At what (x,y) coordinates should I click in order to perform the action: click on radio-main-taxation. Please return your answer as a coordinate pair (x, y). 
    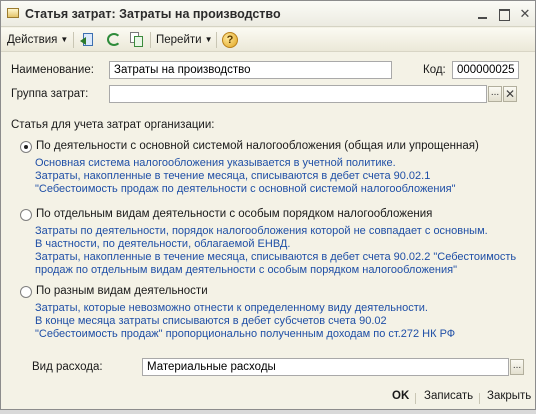
    Looking at the image, I should click on (26, 147).